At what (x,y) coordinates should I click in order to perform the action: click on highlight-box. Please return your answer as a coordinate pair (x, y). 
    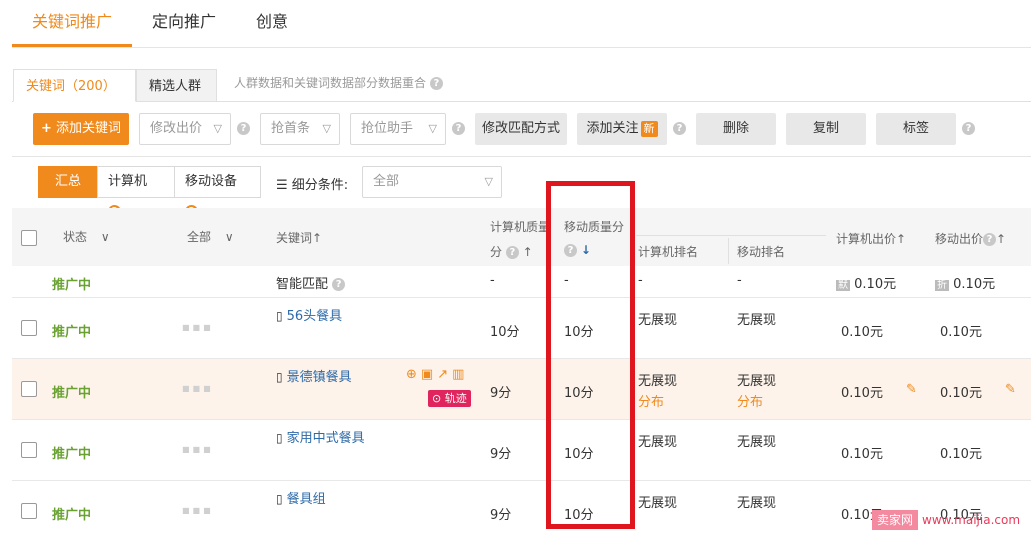
    Looking at the image, I should click on (590, 355).